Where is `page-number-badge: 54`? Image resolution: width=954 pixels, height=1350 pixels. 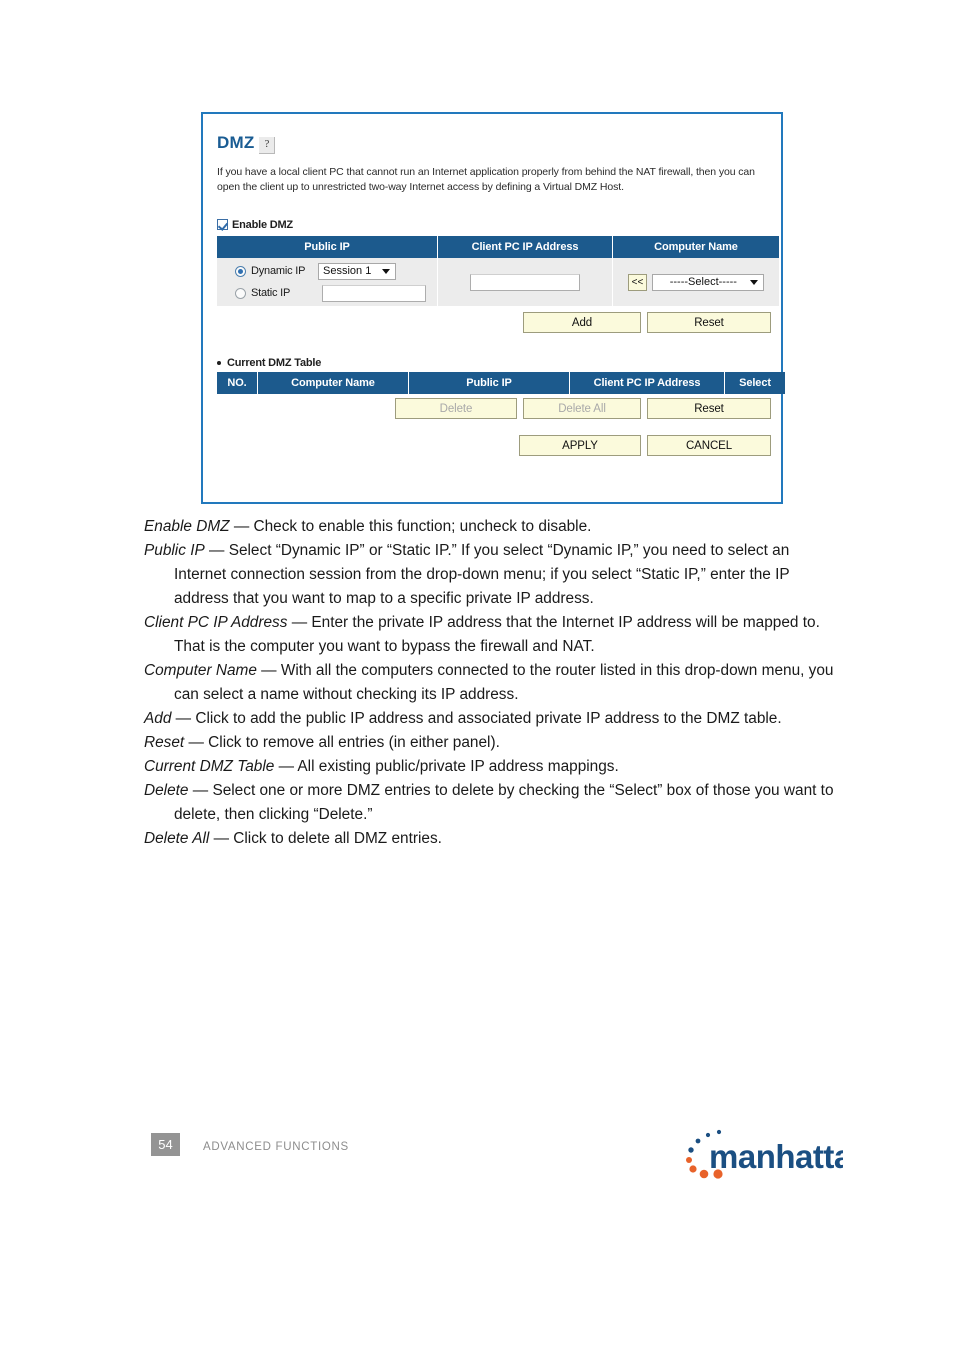 page-number-badge: 54 is located at coordinates (165, 1144).